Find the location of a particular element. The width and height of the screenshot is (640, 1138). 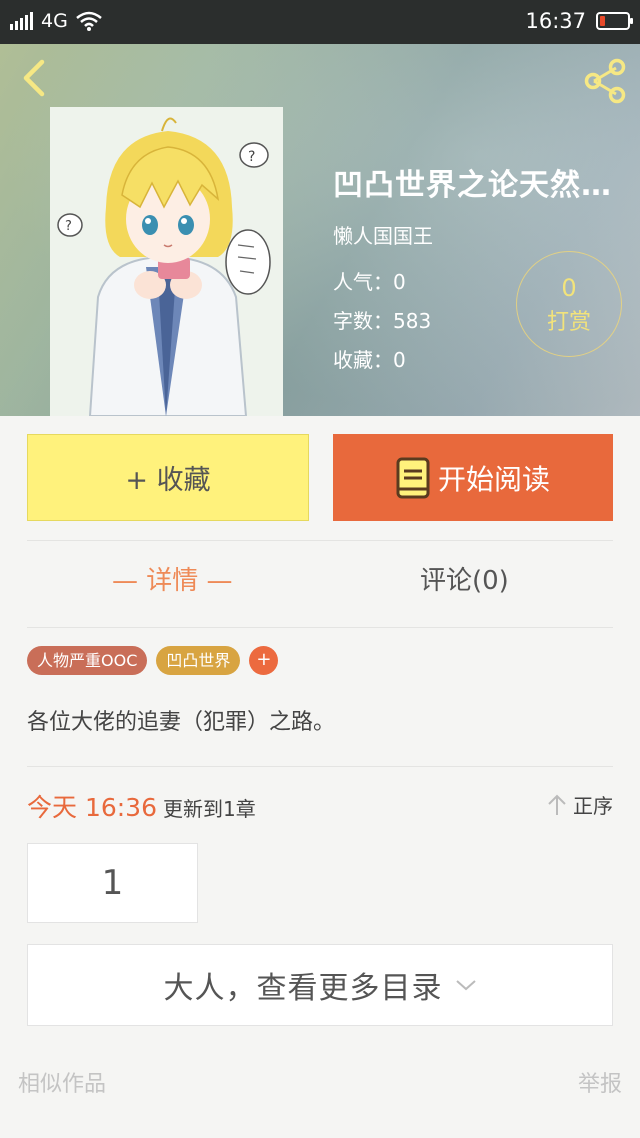

tab-detail: — 详情 — is located at coordinates (172, 578).